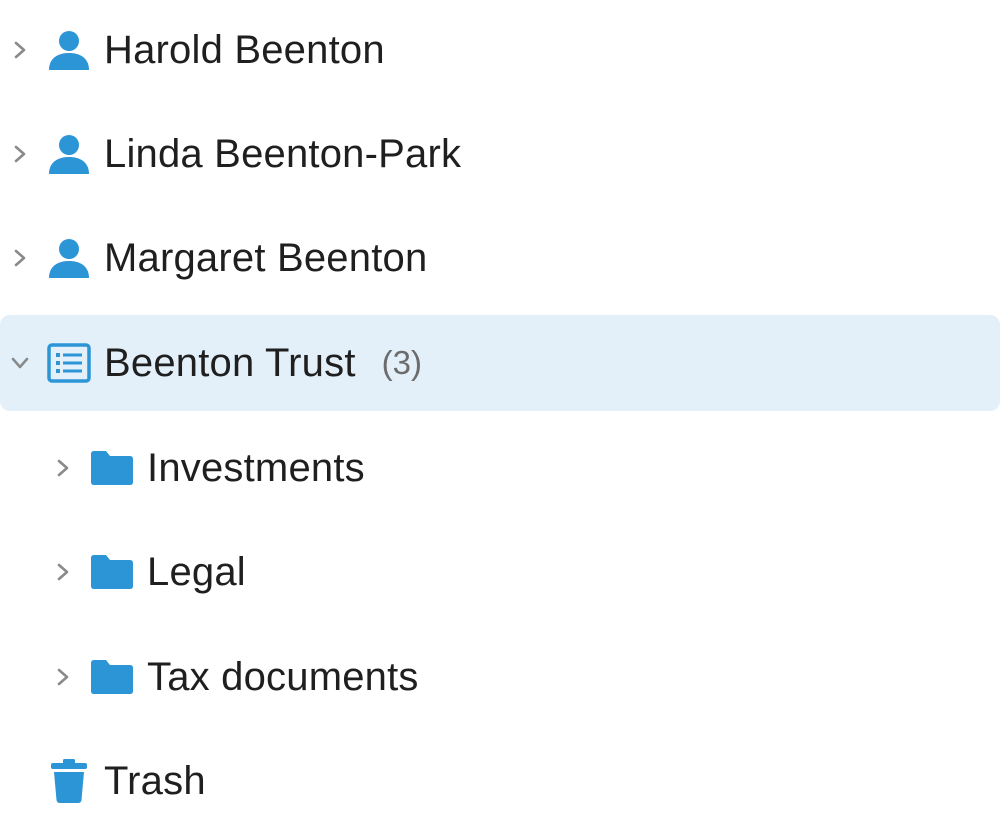 The width and height of the screenshot is (1000, 831). What do you see at coordinates (500, 572) in the screenshot?
I see `tree-item-legal: Legal` at bounding box center [500, 572].